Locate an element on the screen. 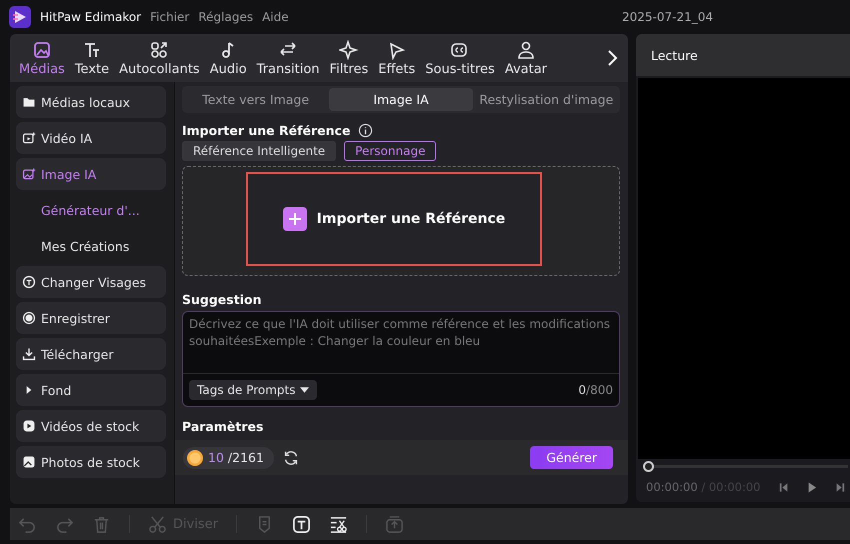  media-tab: Sous-titres is located at coordinates (460, 58).